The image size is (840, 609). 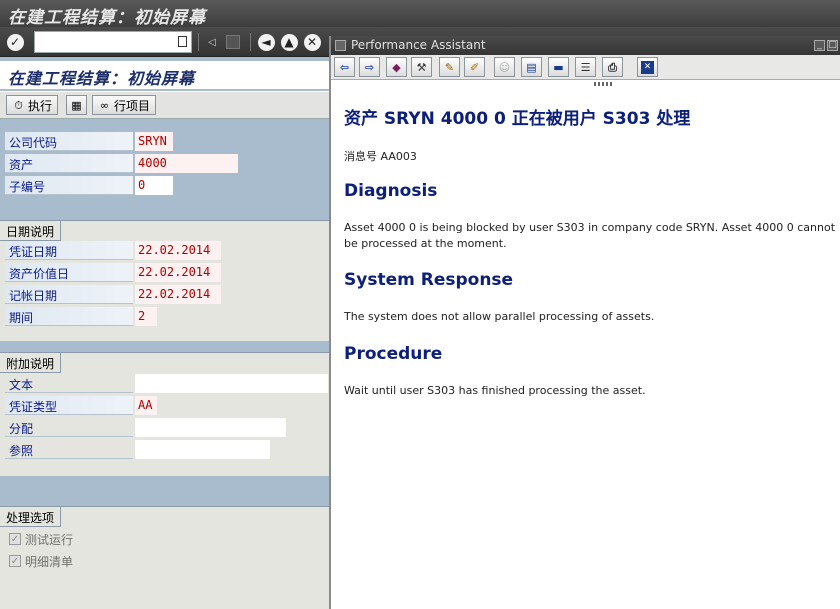 I want to click on options-button: ☰, so click(x=585, y=67).